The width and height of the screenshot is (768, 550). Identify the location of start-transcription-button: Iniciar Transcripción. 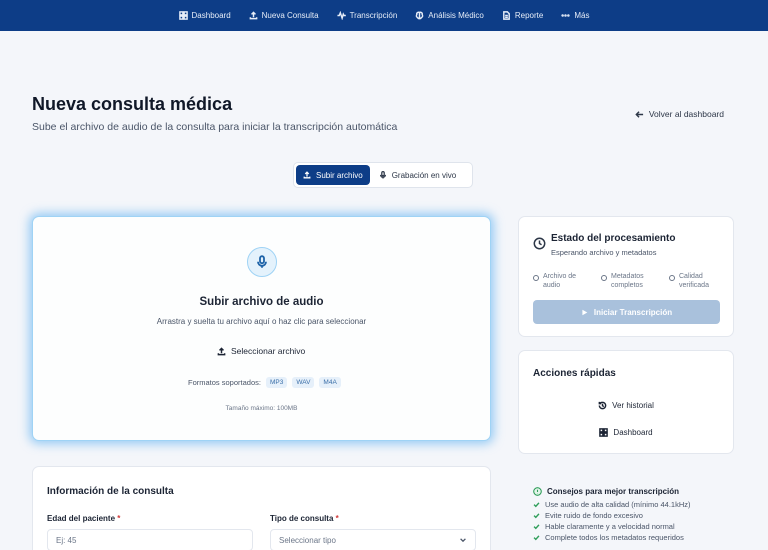
(626, 312).